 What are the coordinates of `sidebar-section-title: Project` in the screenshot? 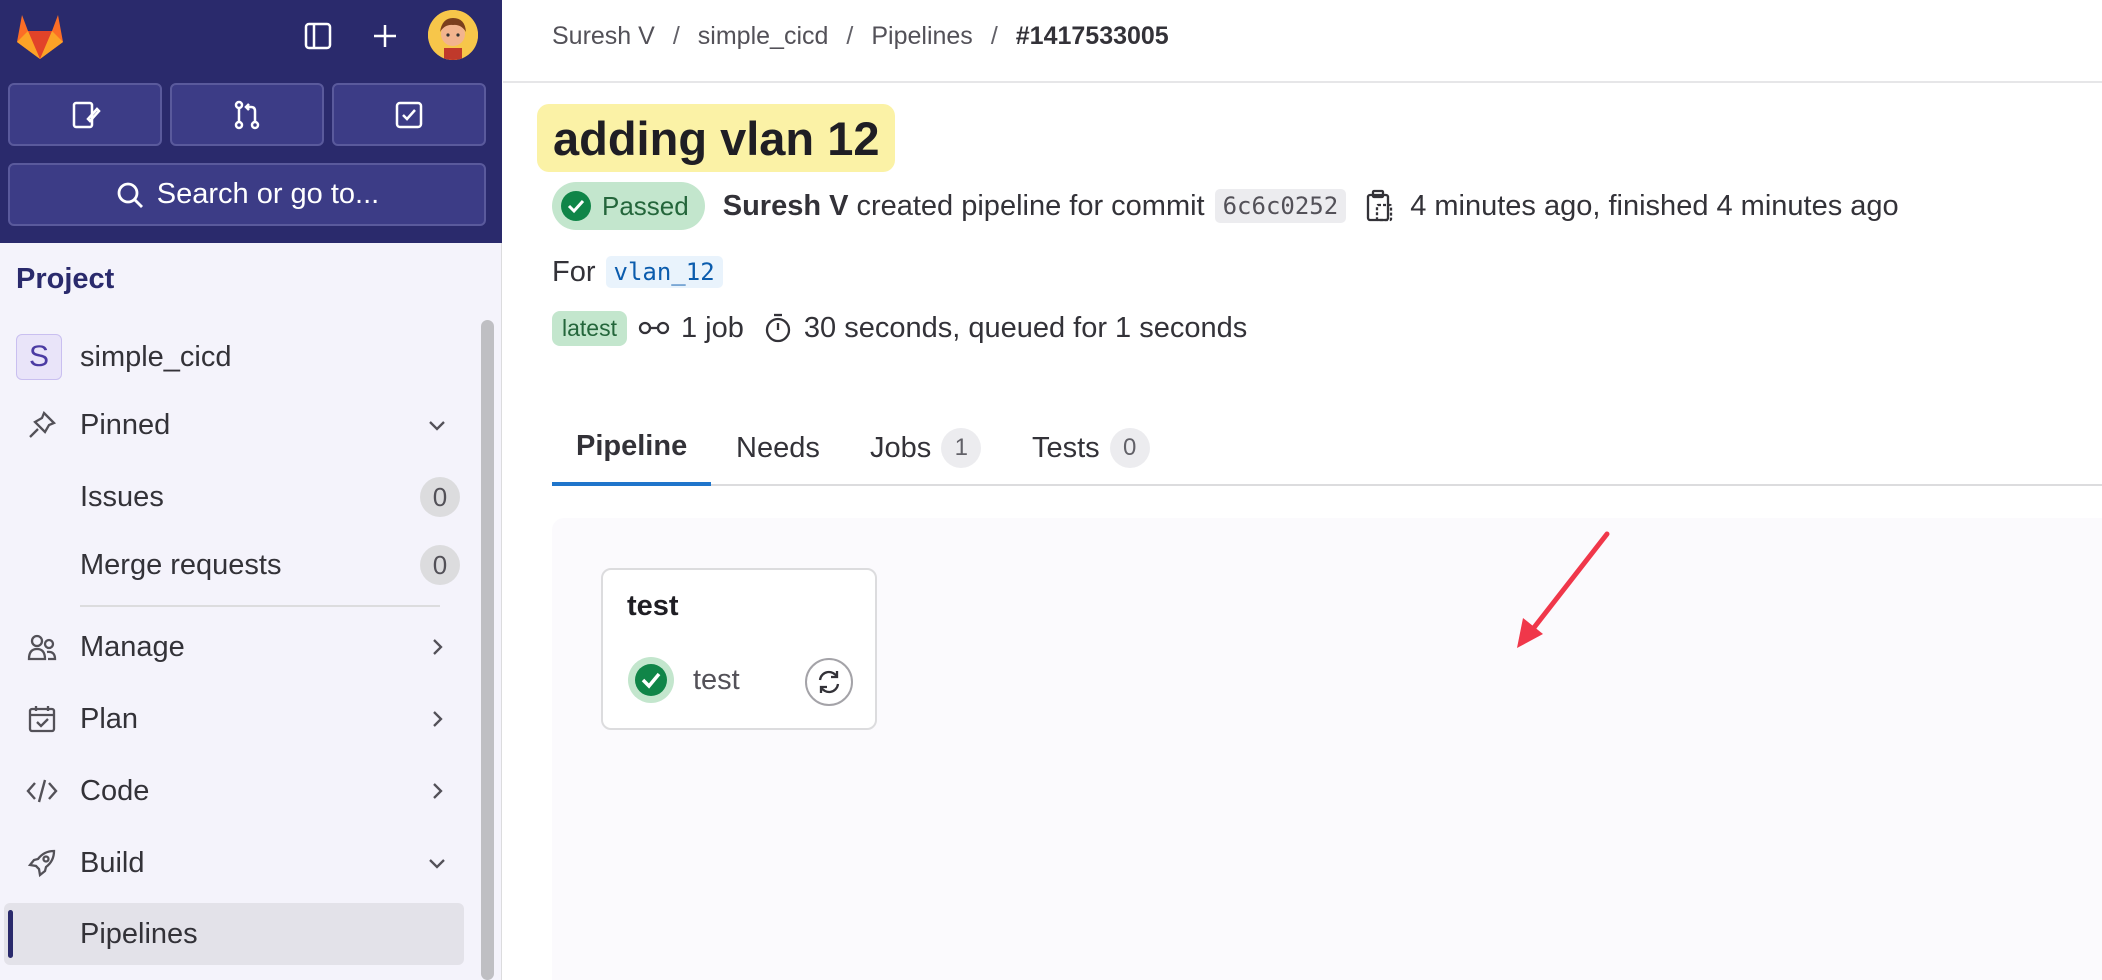 It's located at (65, 279).